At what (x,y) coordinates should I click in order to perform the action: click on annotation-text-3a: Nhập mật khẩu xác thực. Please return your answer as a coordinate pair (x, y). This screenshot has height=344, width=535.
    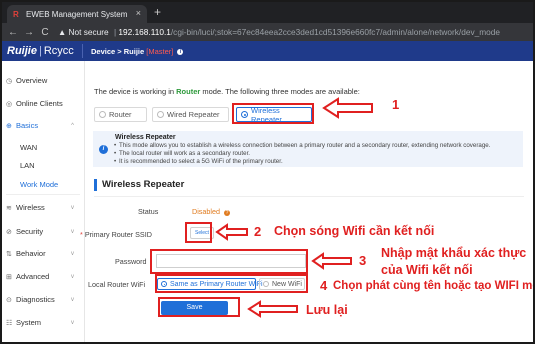
    Looking at the image, I should click on (454, 253).